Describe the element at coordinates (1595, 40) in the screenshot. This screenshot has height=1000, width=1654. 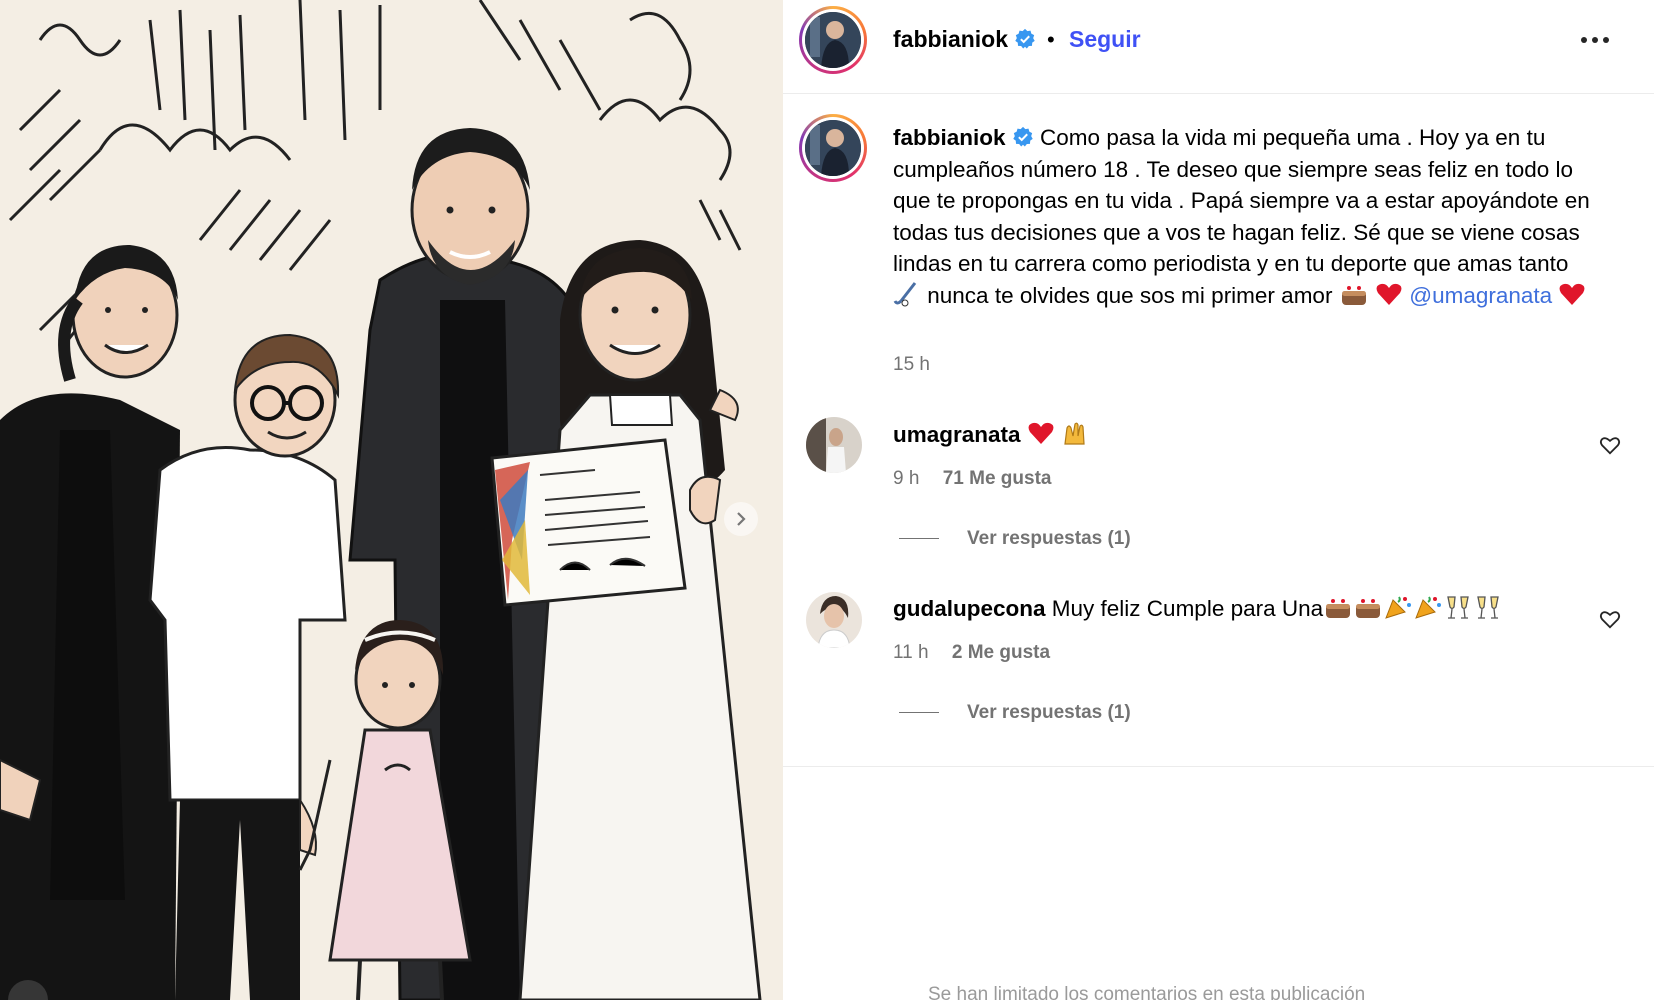
I see `more-horizontal-icon` at that location.